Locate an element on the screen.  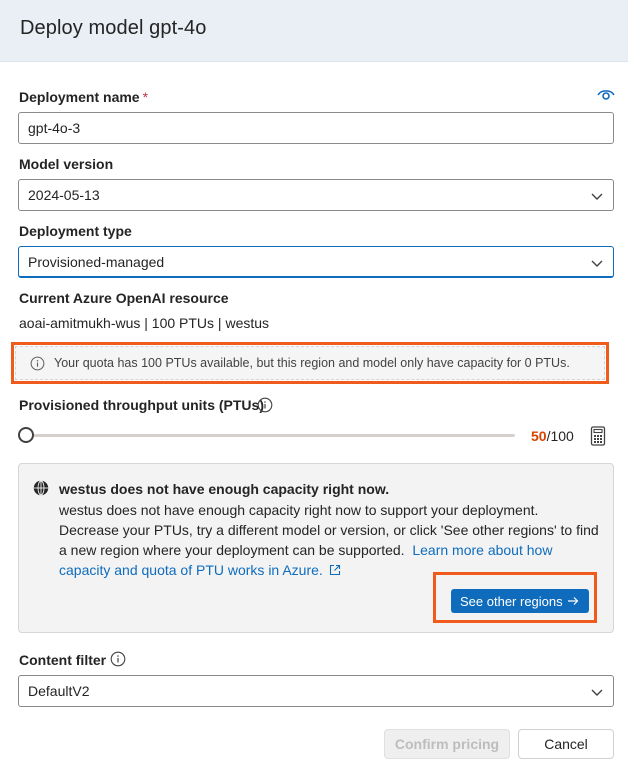
model-version-label: Model version is located at coordinates (66, 164).